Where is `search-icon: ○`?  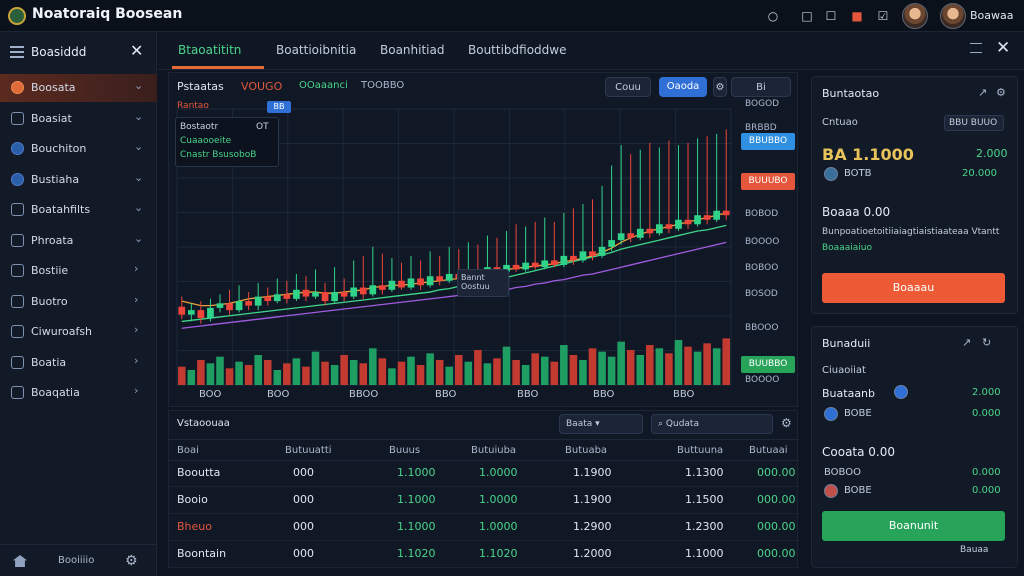
search-icon: ○ is located at coordinates (773, 16).